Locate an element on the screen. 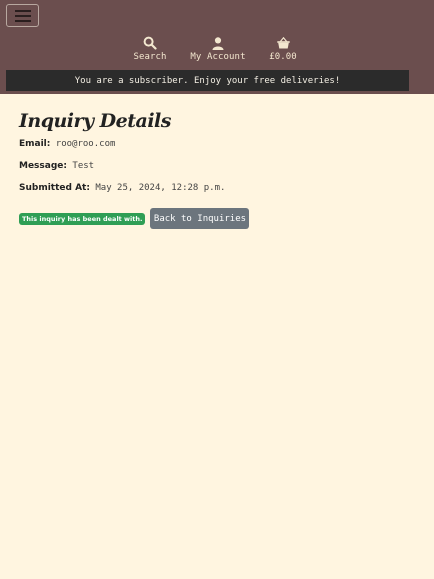  nav-account-label: My Account is located at coordinates (218, 57).